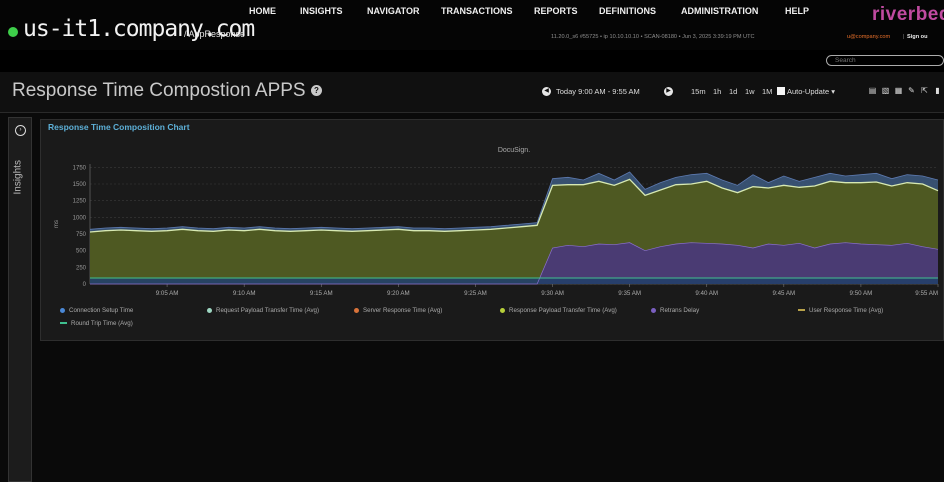 This screenshot has width=944, height=482. What do you see at coordinates (403, 310) in the screenshot?
I see `legend-label: Server Response Time (Avg)` at bounding box center [403, 310].